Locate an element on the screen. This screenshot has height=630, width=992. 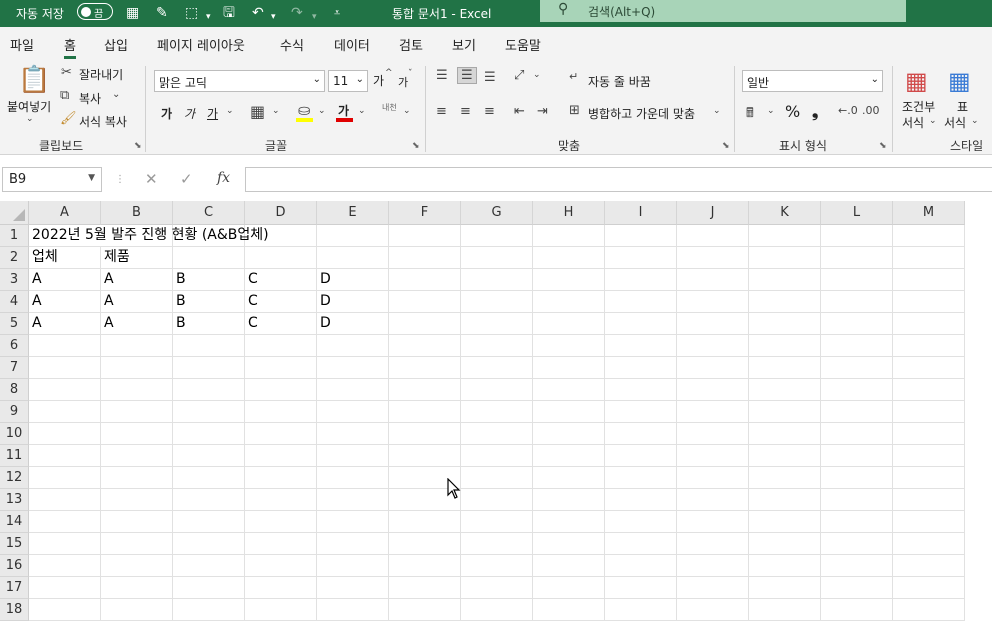
cell-c5: B is located at coordinates (209, 324).